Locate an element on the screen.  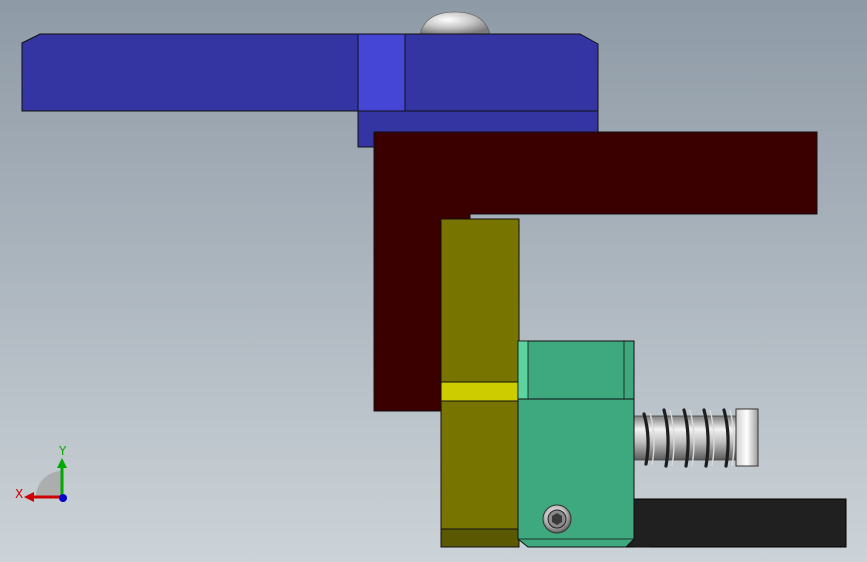
socket-screw-icon is located at coordinates (557, 519).